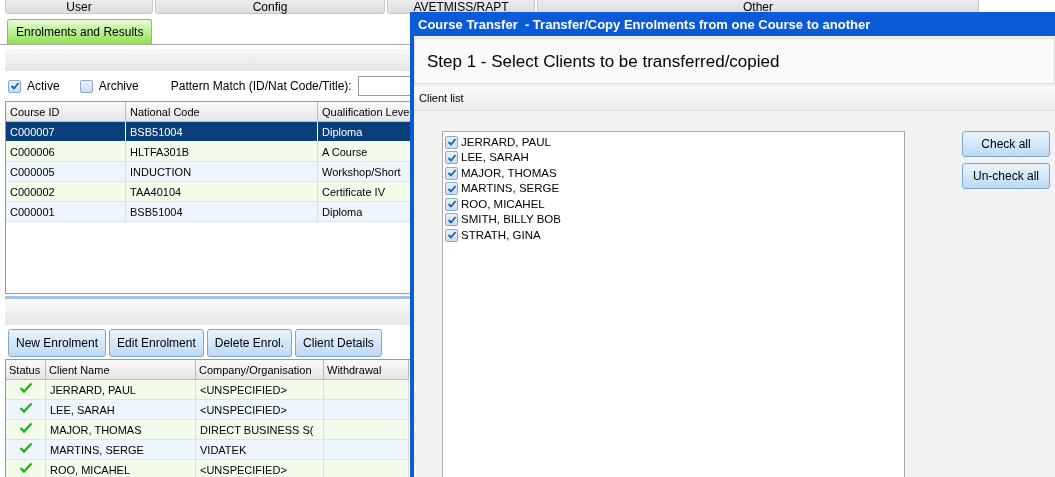  Describe the element at coordinates (156, 343) in the screenshot. I see `toolbar-button: Edit Enrolment` at that location.